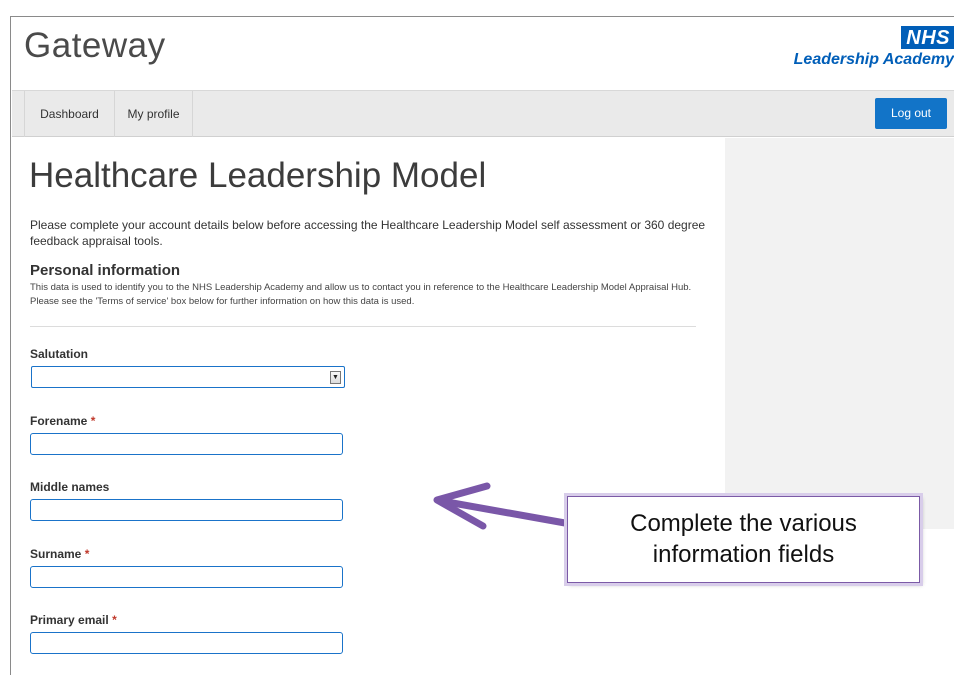 The image size is (954, 675). What do you see at coordinates (873, 59) in the screenshot?
I see `nhs-logo-subtitle: Leadership Academy` at bounding box center [873, 59].